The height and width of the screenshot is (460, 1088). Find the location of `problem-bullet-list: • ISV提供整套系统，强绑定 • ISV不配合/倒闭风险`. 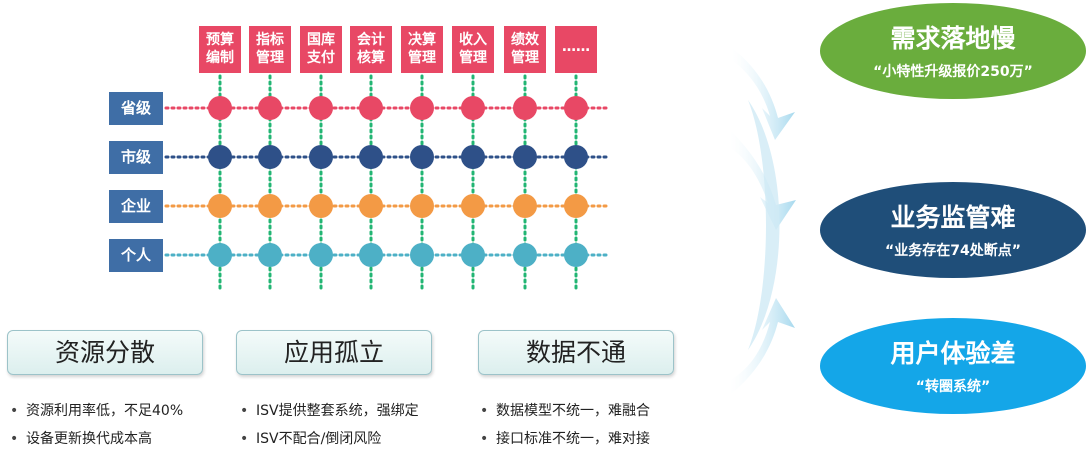

problem-bullet-list: • ISV提供整套系统，强绑定 • ISV不配合/倒闭风险 is located at coordinates (329, 428).